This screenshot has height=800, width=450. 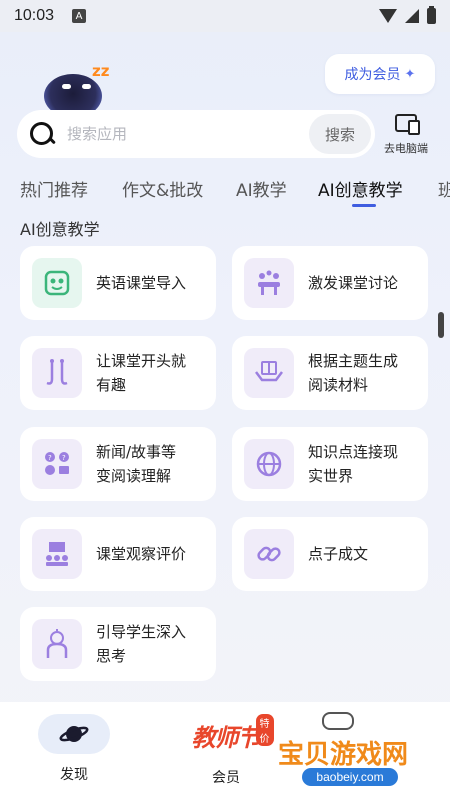 I want to click on card-idea-to-text: 点子成文, so click(x=330, y=554).